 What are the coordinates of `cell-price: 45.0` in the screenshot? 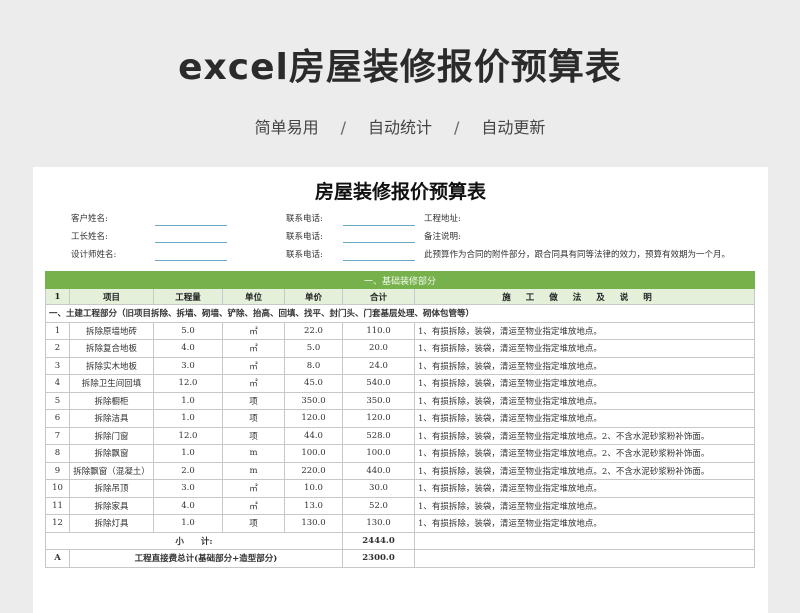 It's located at (313, 383).